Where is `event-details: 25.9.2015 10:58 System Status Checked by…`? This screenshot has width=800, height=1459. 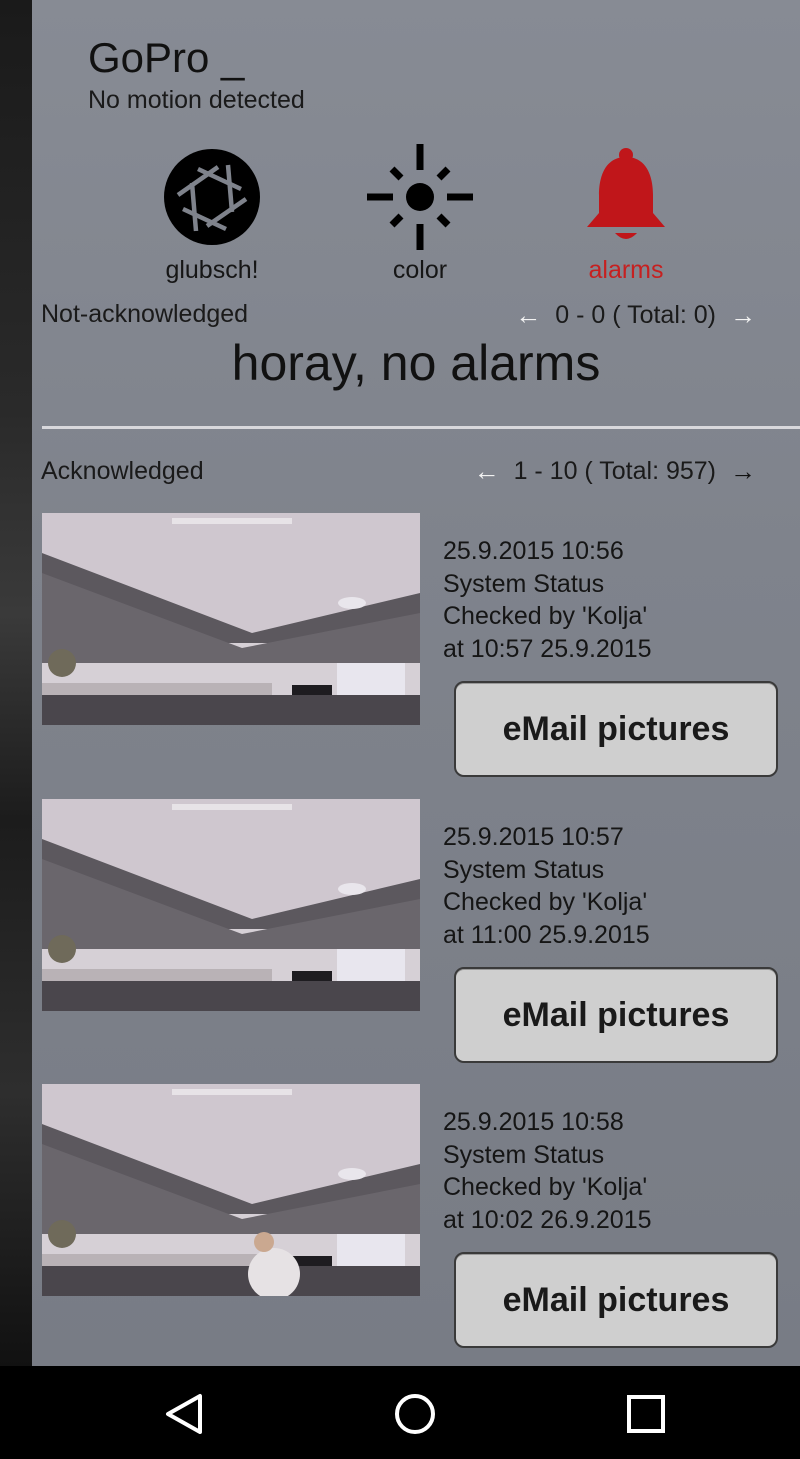
event-details: 25.9.2015 10:58 System Status Checked by… is located at coordinates (547, 1171).